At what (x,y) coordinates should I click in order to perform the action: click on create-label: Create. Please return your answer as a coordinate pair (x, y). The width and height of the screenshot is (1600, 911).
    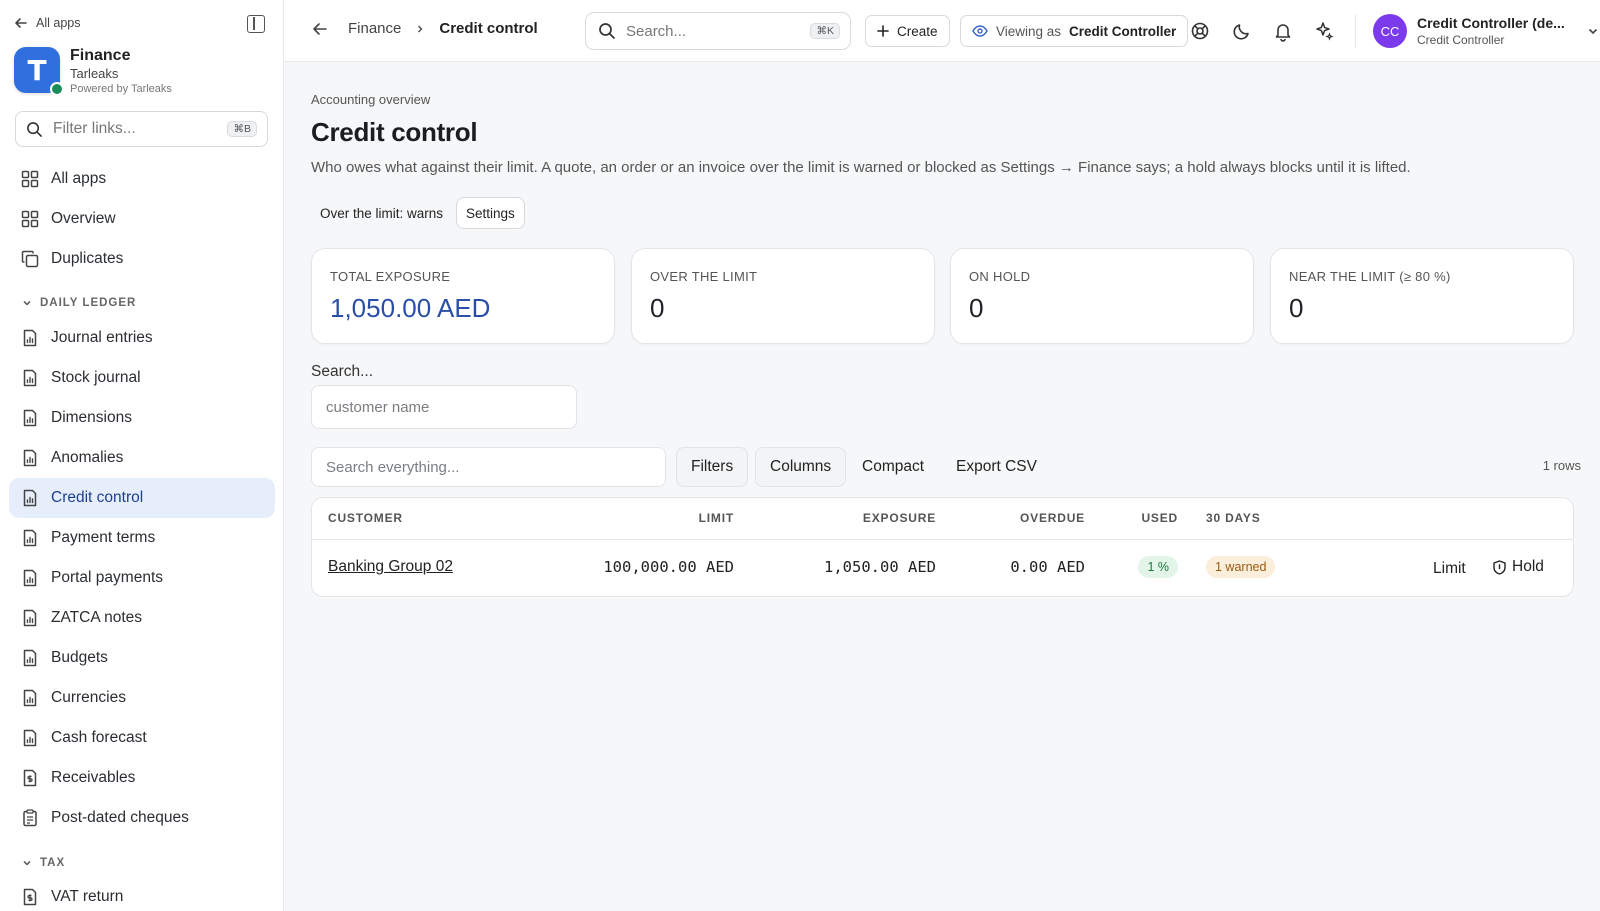
    Looking at the image, I should click on (917, 31).